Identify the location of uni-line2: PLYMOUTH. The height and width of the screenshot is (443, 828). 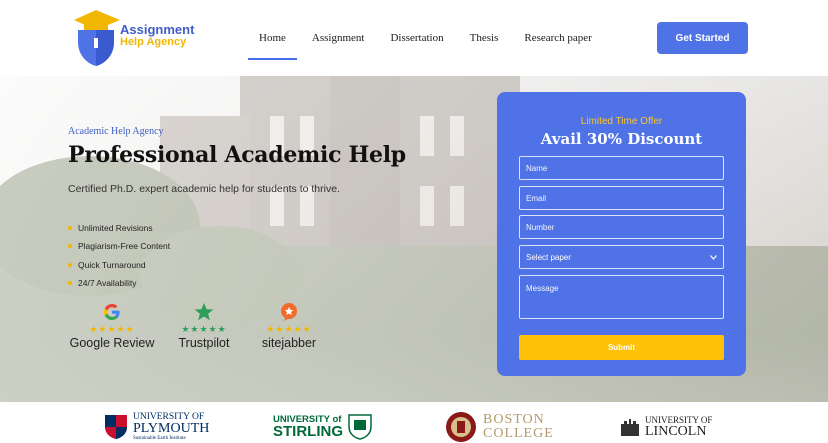
(171, 429).